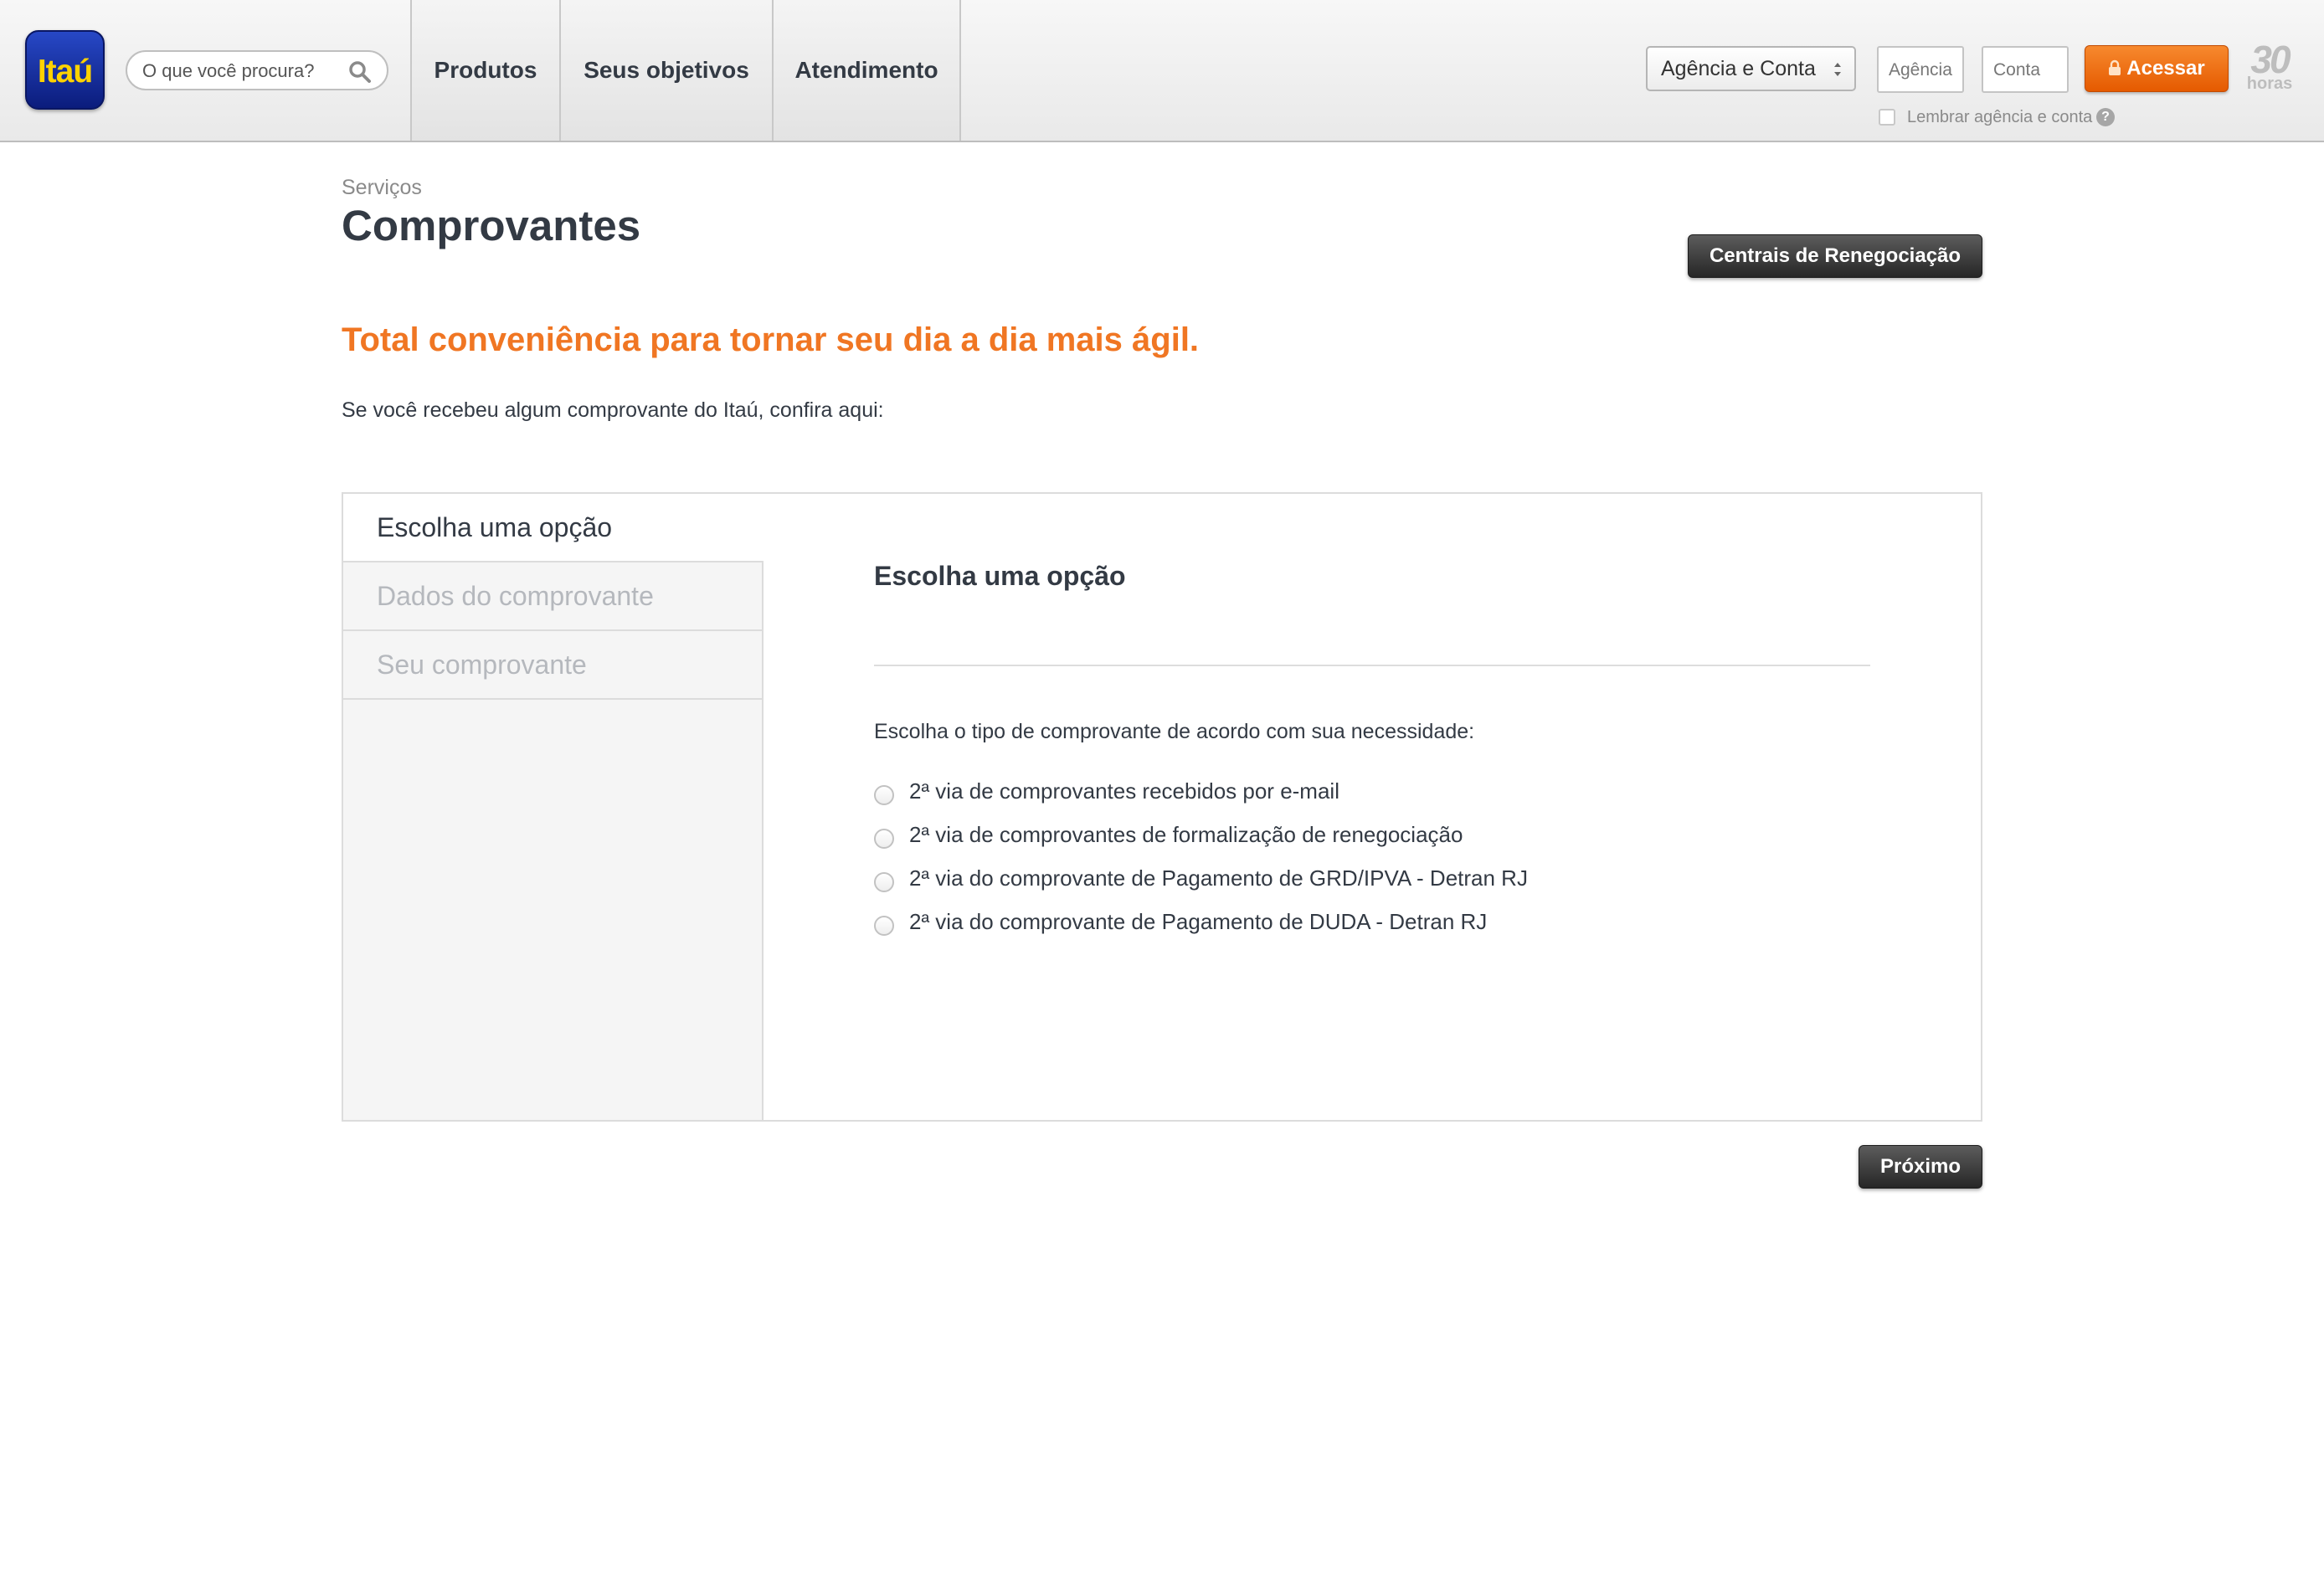  What do you see at coordinates (1372, 665) in the screenshot?
I see `divider` at bounding box center [1372, 665].